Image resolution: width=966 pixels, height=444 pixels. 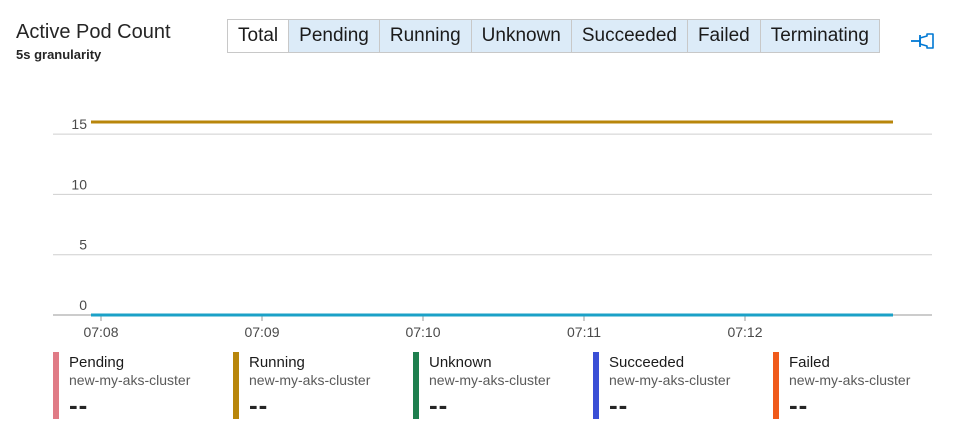 What do you see at coordinates (422, 332) in the screenshot?
I see `x-tick-label: 07:10` at bounding box center [422, 332].